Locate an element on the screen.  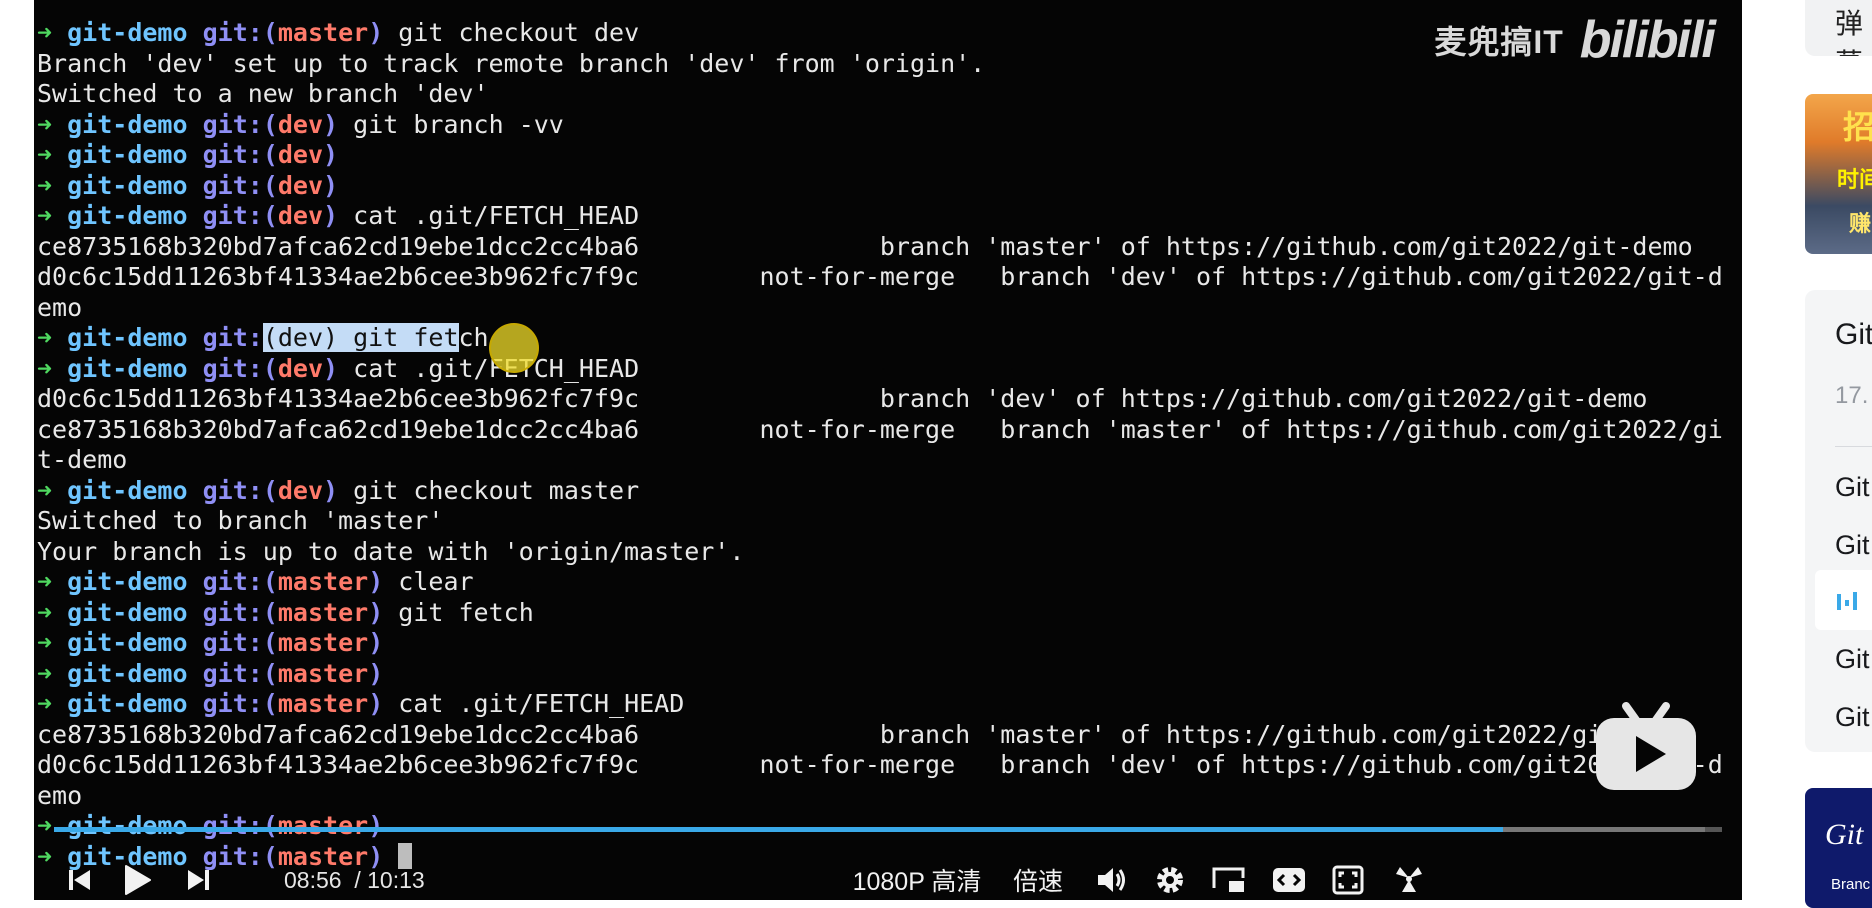
speed-label: 倍速 is located at coordinates (1037, 882).